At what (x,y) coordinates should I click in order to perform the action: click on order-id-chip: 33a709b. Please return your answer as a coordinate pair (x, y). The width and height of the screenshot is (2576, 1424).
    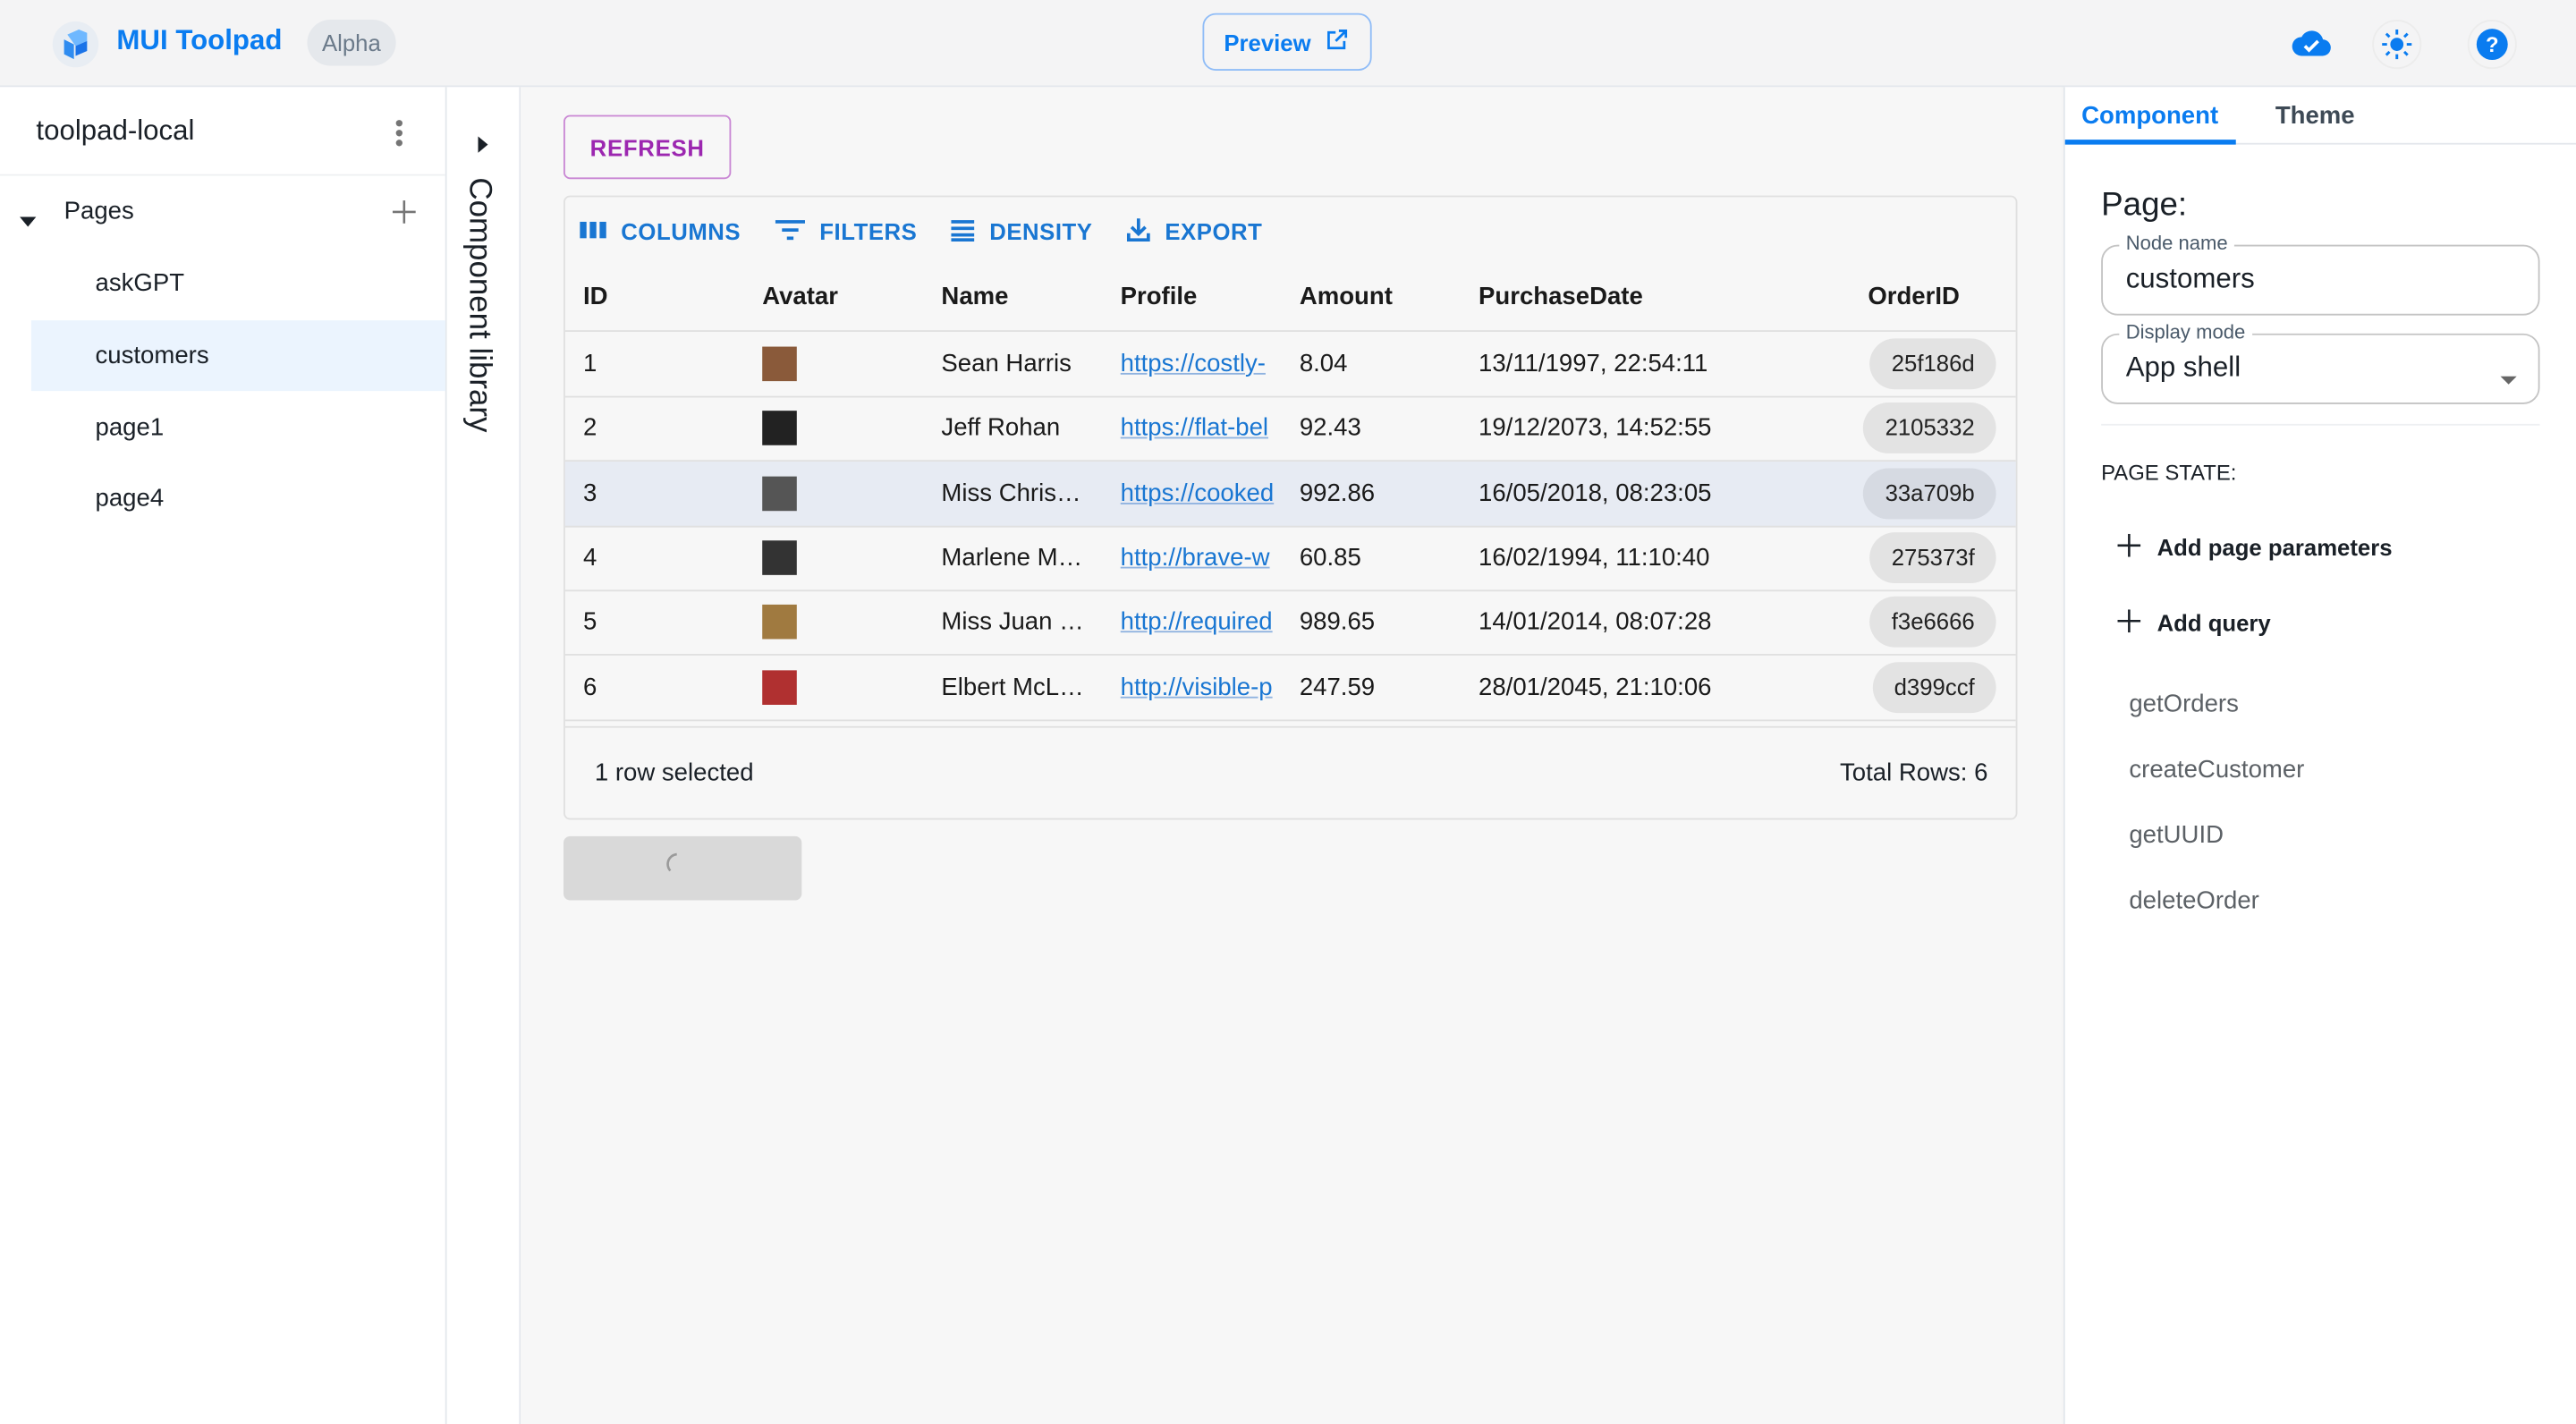
    Looking at the image, I should click on (1929, 493).